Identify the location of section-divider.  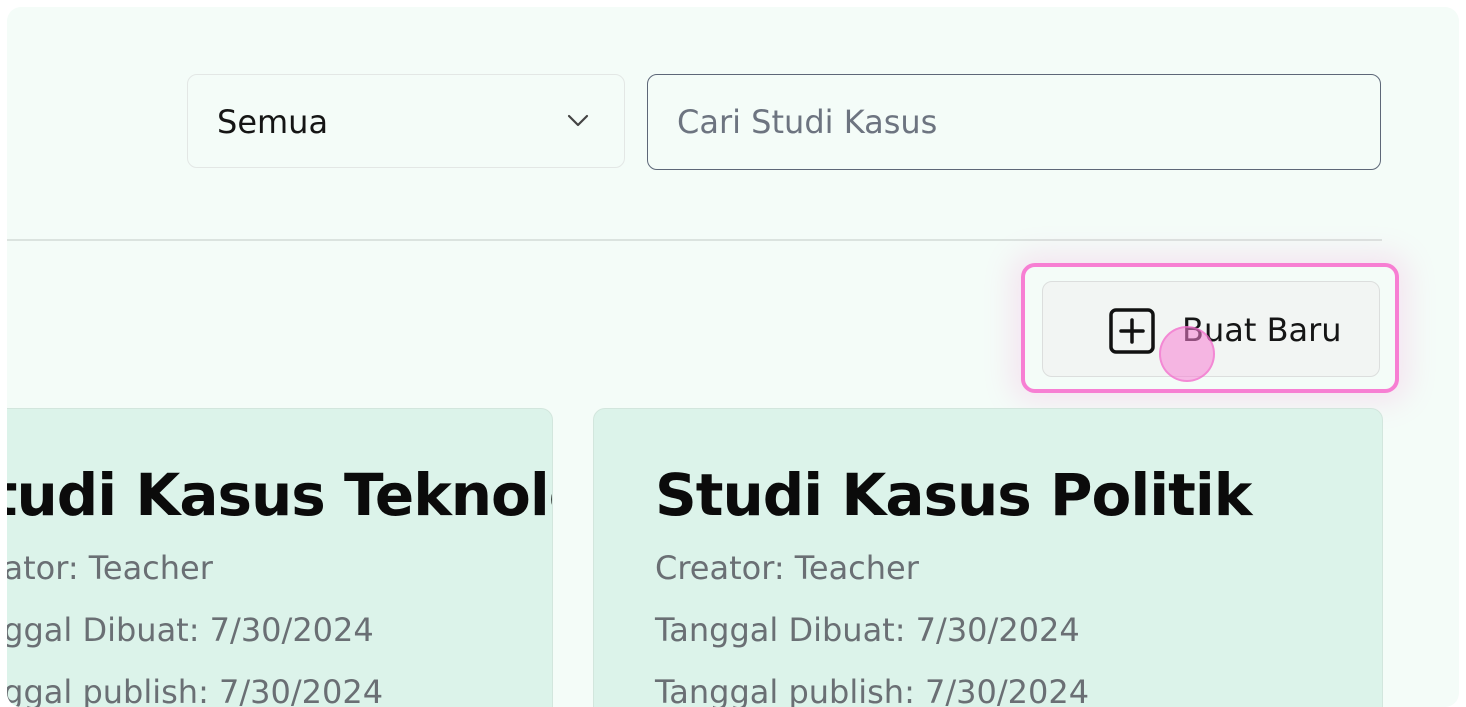
(694, 240).